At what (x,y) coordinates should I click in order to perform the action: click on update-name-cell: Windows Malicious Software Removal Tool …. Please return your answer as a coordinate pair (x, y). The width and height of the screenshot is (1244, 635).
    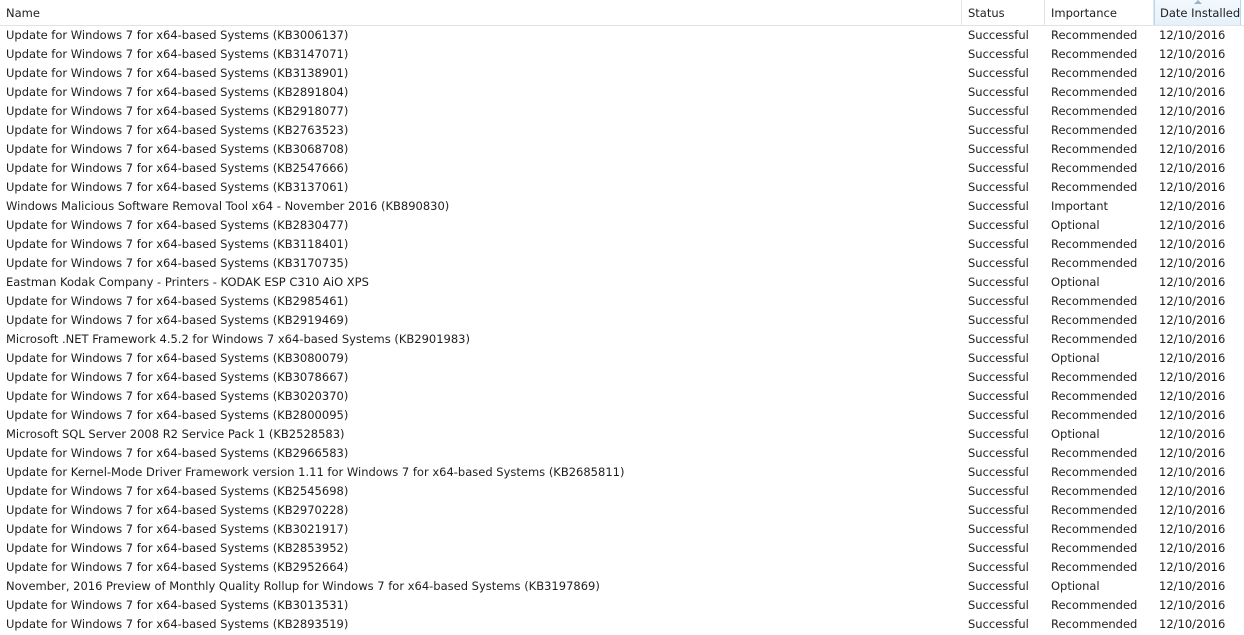
    Looking at the image, I should click on (228, 206).